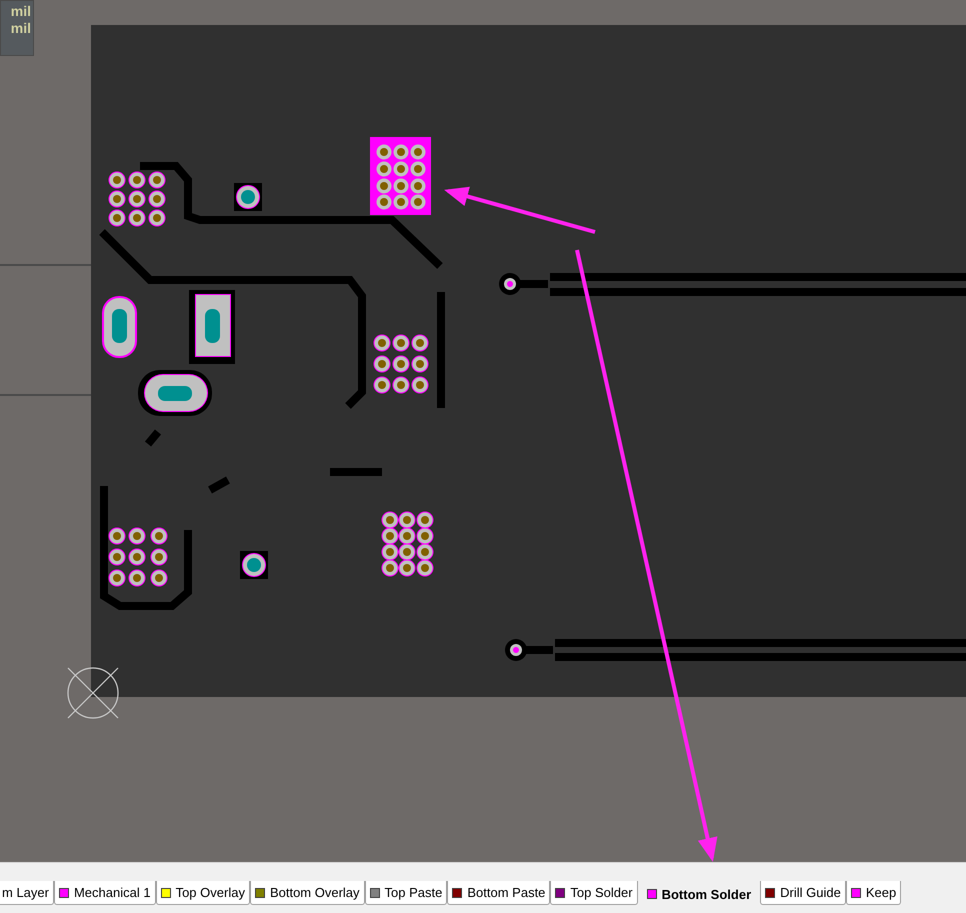 This screenshot has height=913, width=966. Describe the element at coordinates (105, 893) in the screenshot. I see `layer-tab: Mechanical 1` at that location.